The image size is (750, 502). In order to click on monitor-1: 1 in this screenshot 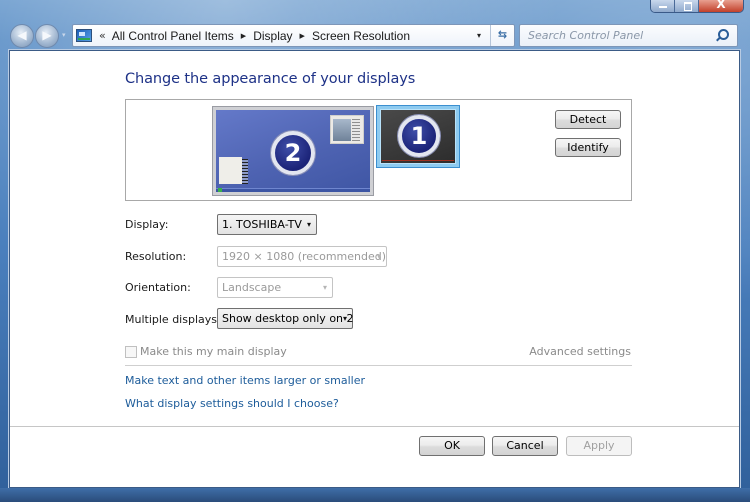, I will do `click(418, 136)`.